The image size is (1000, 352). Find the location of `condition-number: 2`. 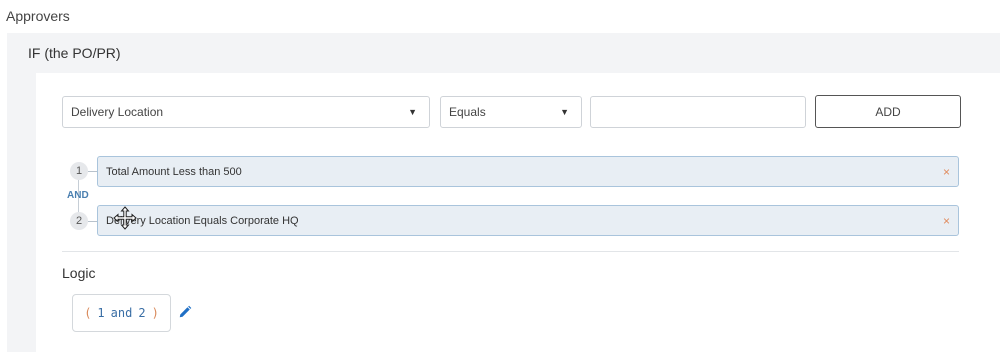

condition-number: 2 is located at coordinates (79, 221).